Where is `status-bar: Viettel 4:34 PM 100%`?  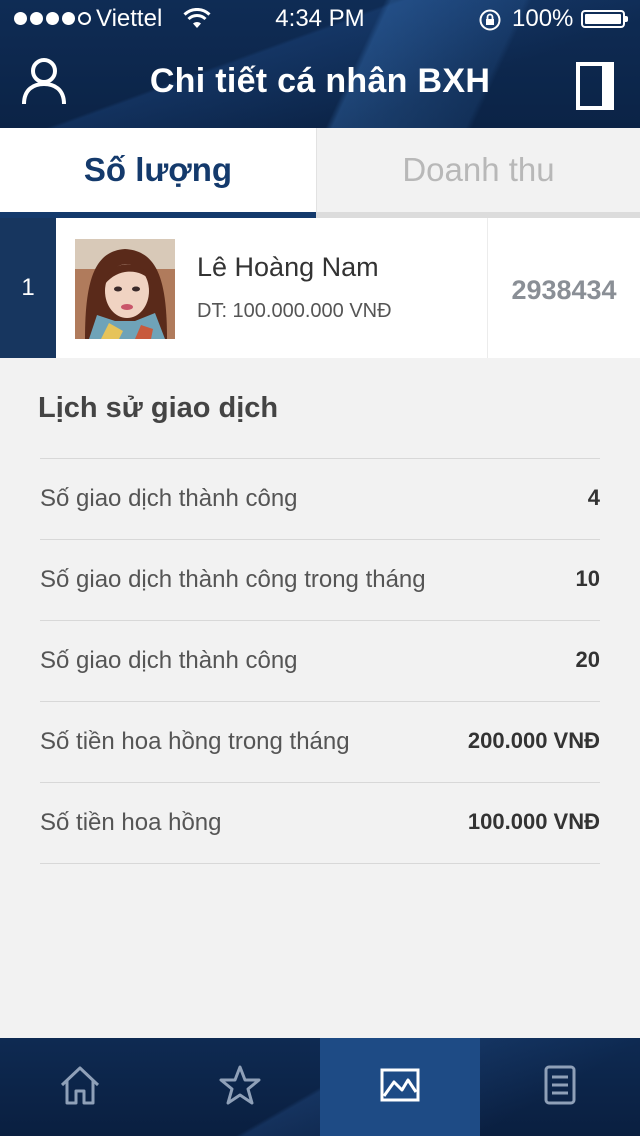 status-bar: Viettel 4:34 PM 100% is located at coordinates (320, 20).